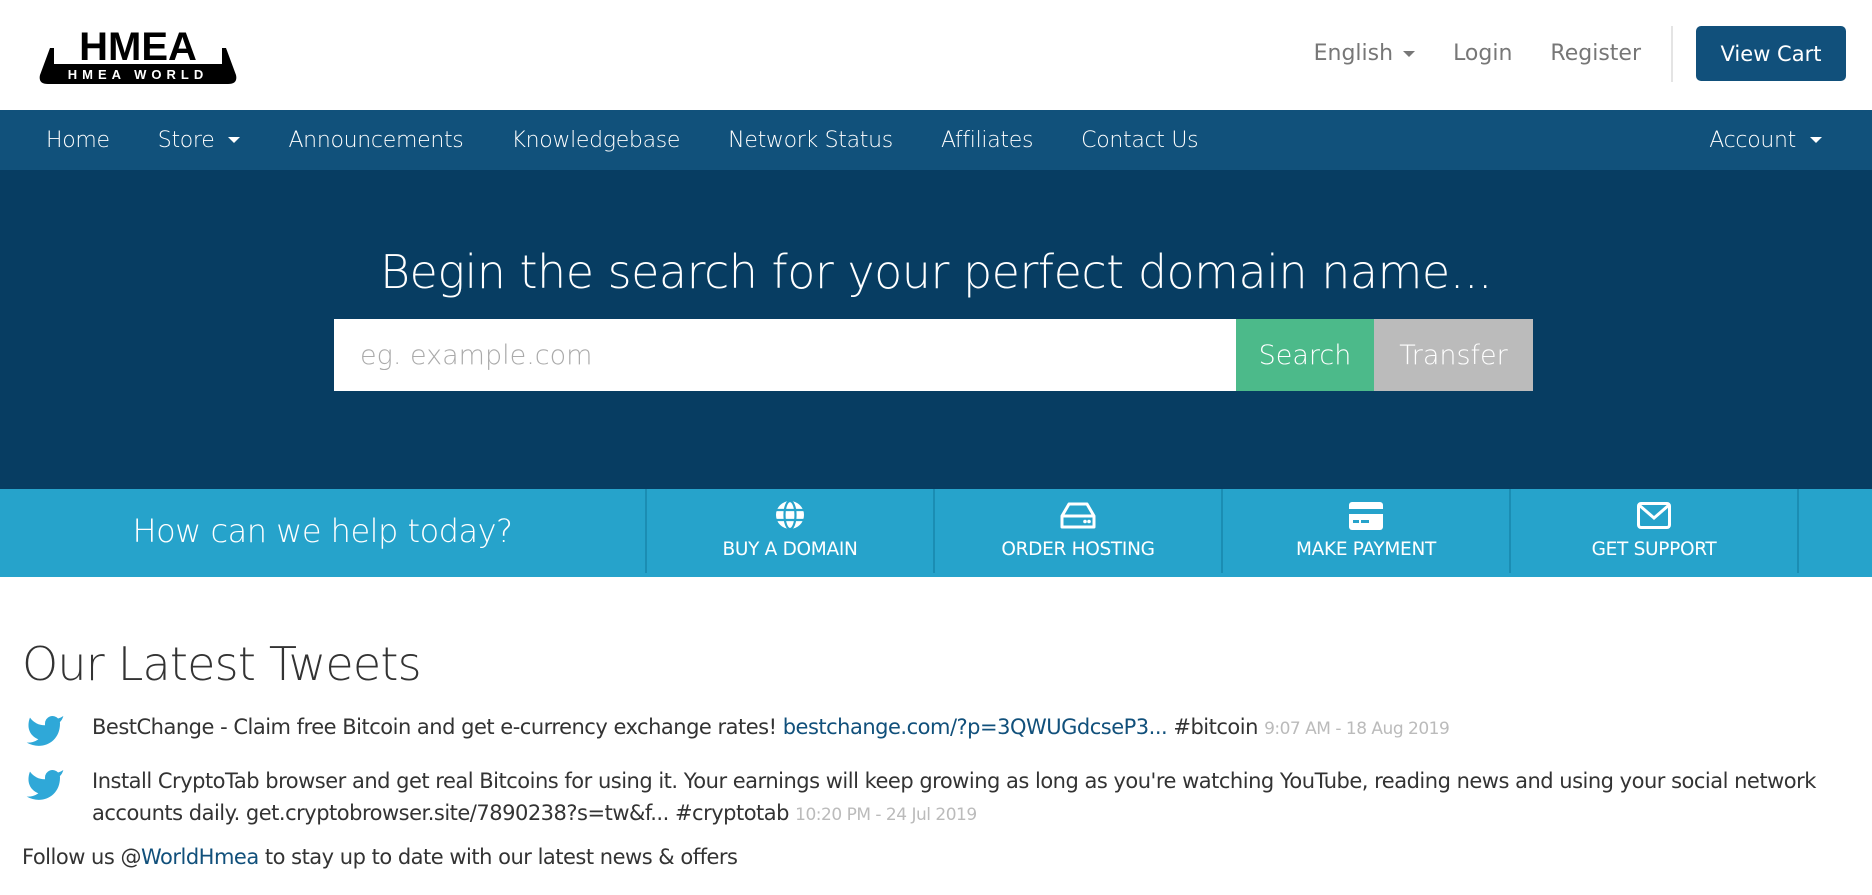 This screenshot has height=895, width=1872. I want to click on nav-label: Announcements, so click(376, 140).